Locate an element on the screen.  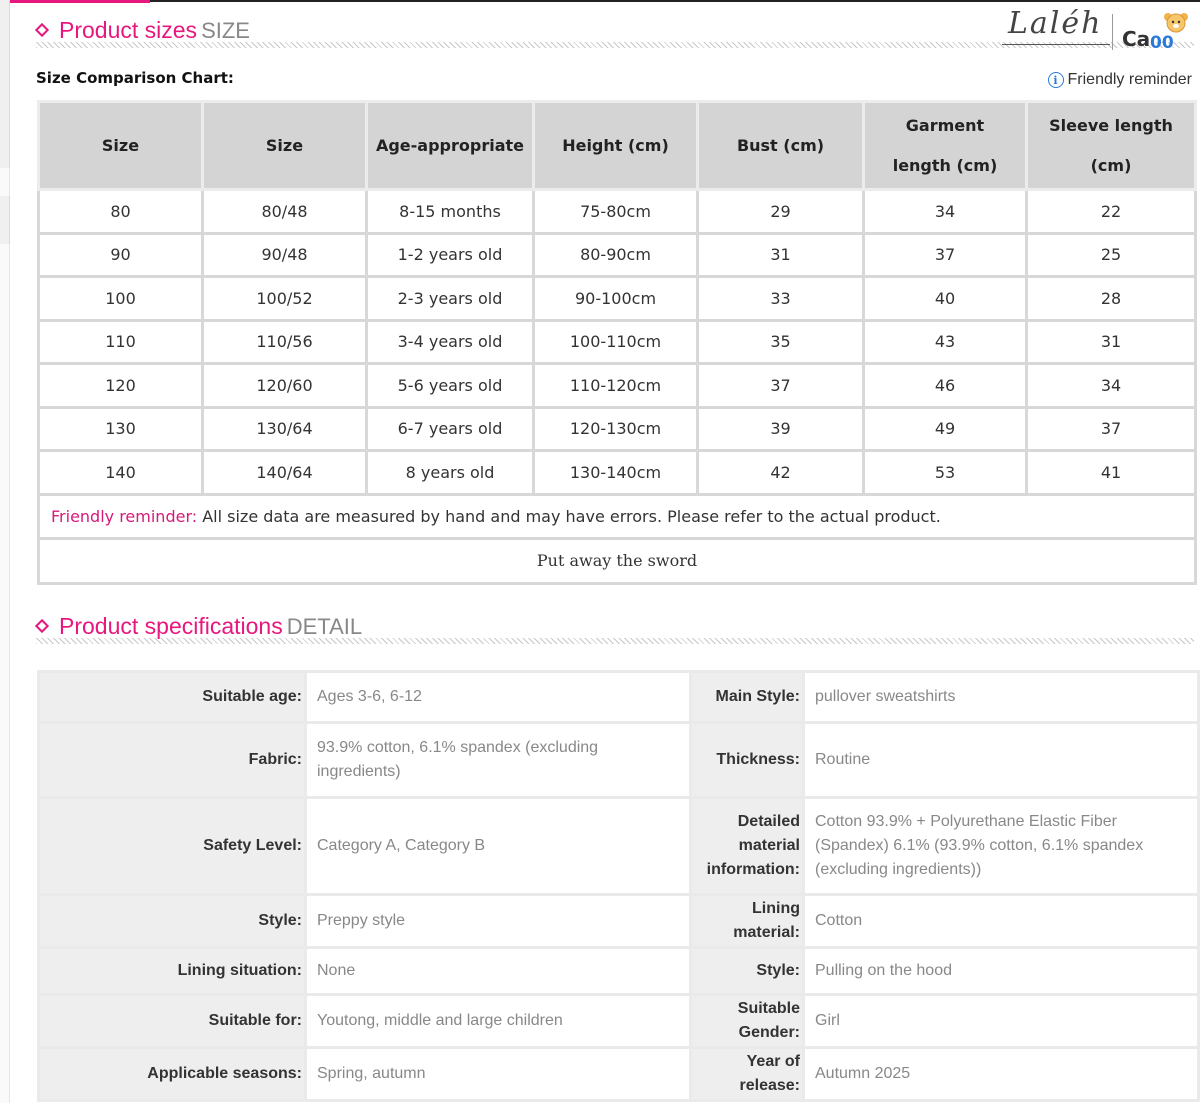
left-panel-tab is located at coordinates (5, 84).